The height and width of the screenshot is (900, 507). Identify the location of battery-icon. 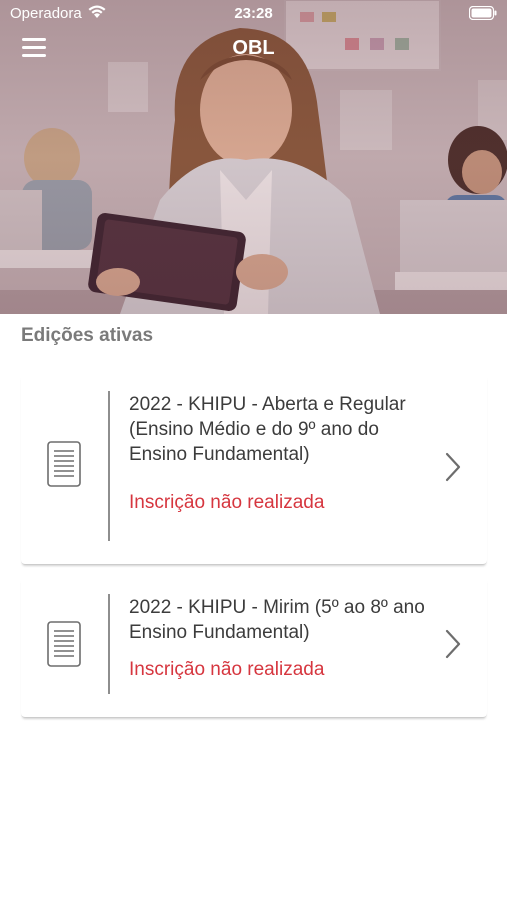
(483, 13).